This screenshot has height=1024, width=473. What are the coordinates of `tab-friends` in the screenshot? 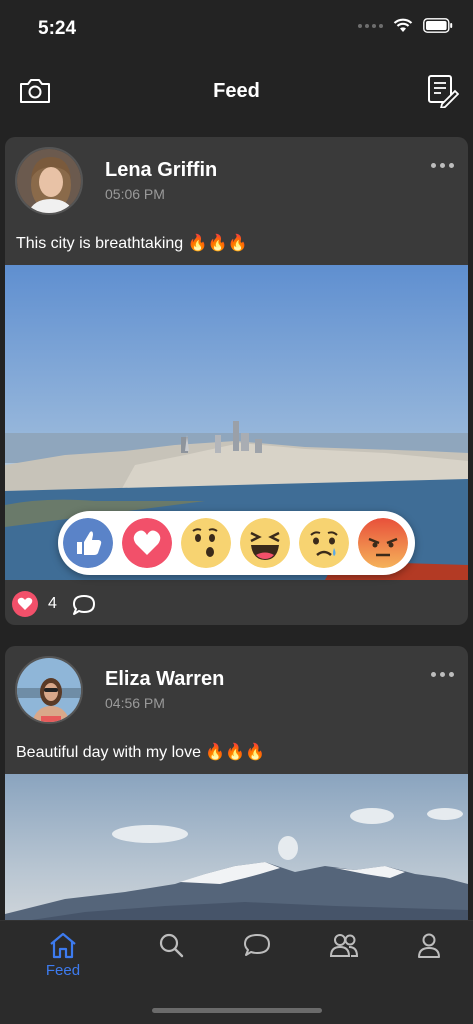 It's located at (344, 956).